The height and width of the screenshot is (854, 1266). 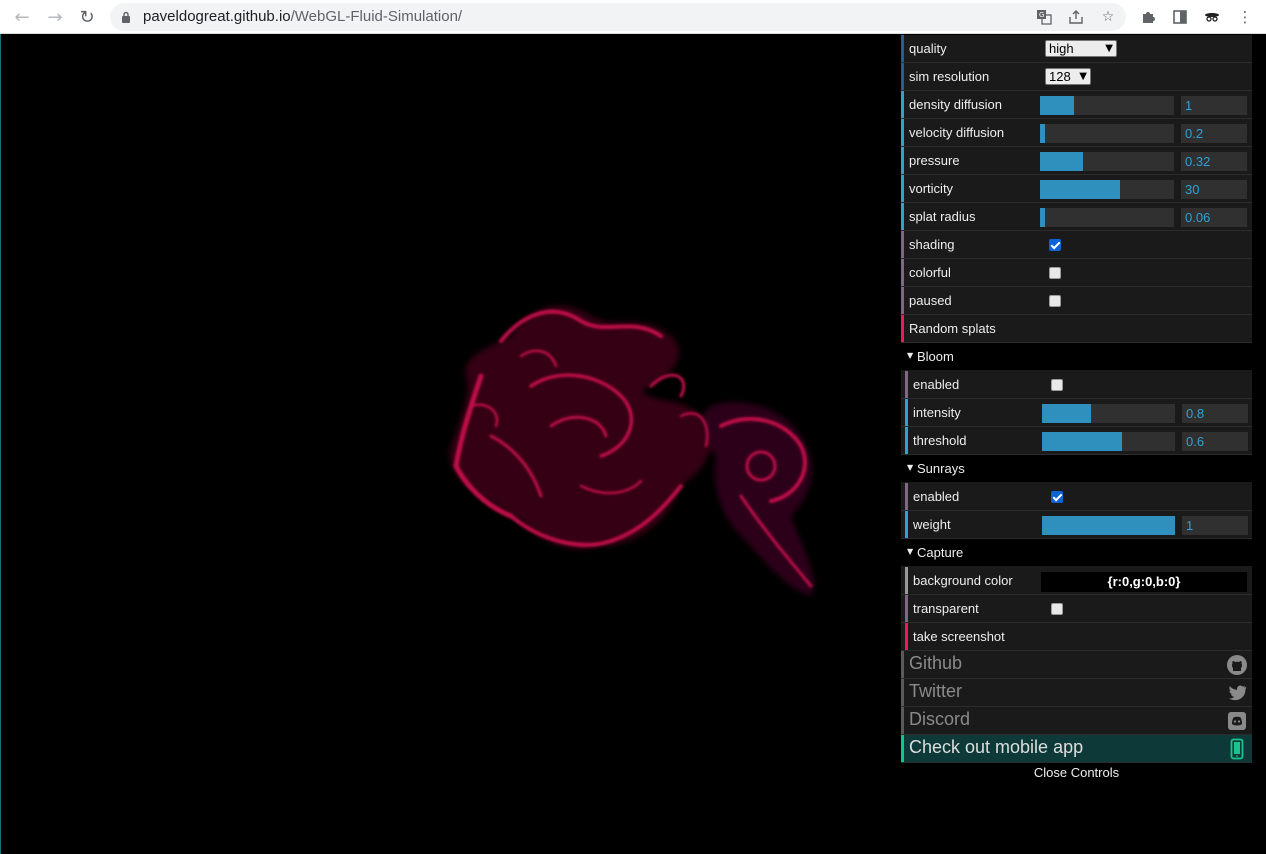 What do you see at coordinates (928, 48) in the screenshot?
I see `quality-label: quality` at bounding box center [928, 48].